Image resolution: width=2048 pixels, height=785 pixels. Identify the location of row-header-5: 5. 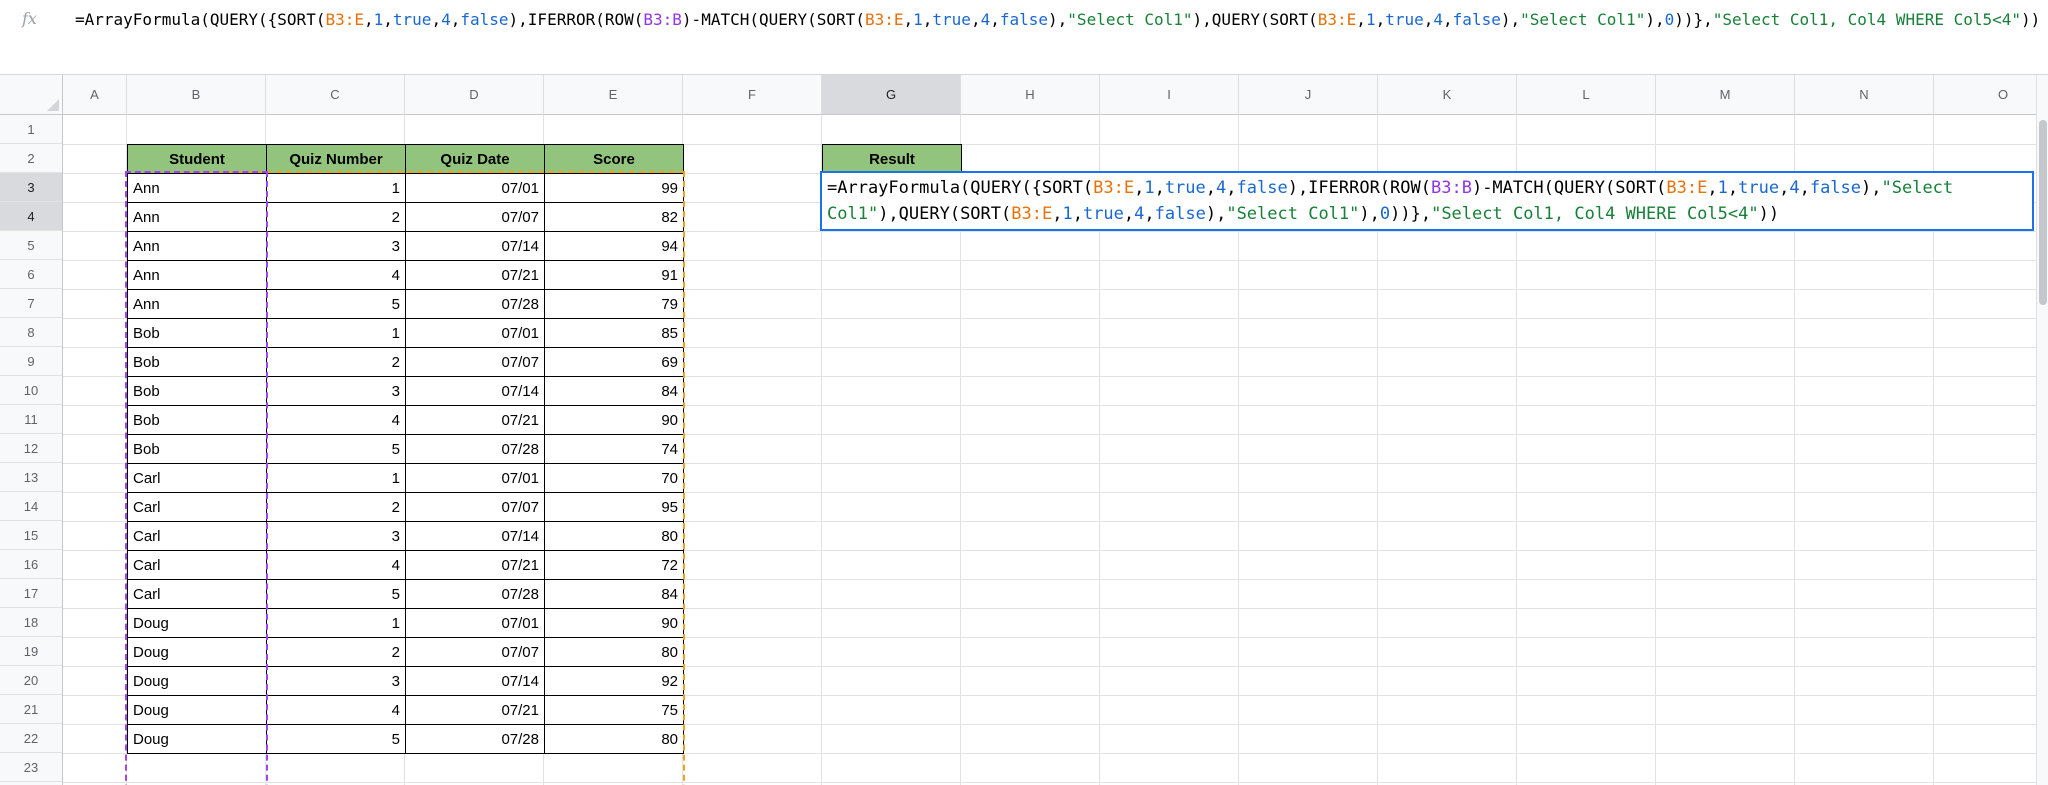
(31, 245).